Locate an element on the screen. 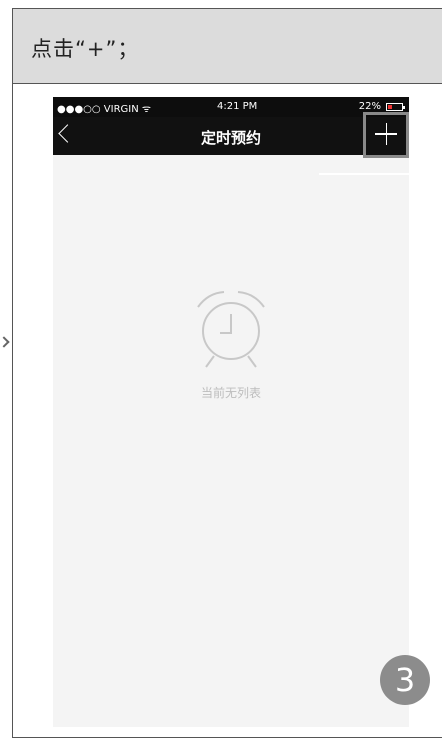 The height and width of the screenshot is (738, 442). status-bar: ●●●○○ VIRGIN ᯤ 4:21 PM 22% is located at coordinates (231, 107).